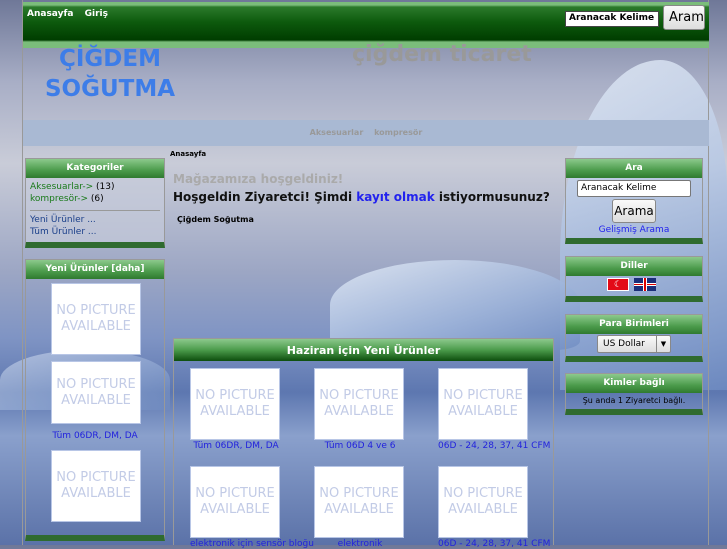 This screenshot has height=549, width=727. Describe the element at coordinates (95, 168) in the screenshot. I see `categories-title: Kategoriler` at that location.